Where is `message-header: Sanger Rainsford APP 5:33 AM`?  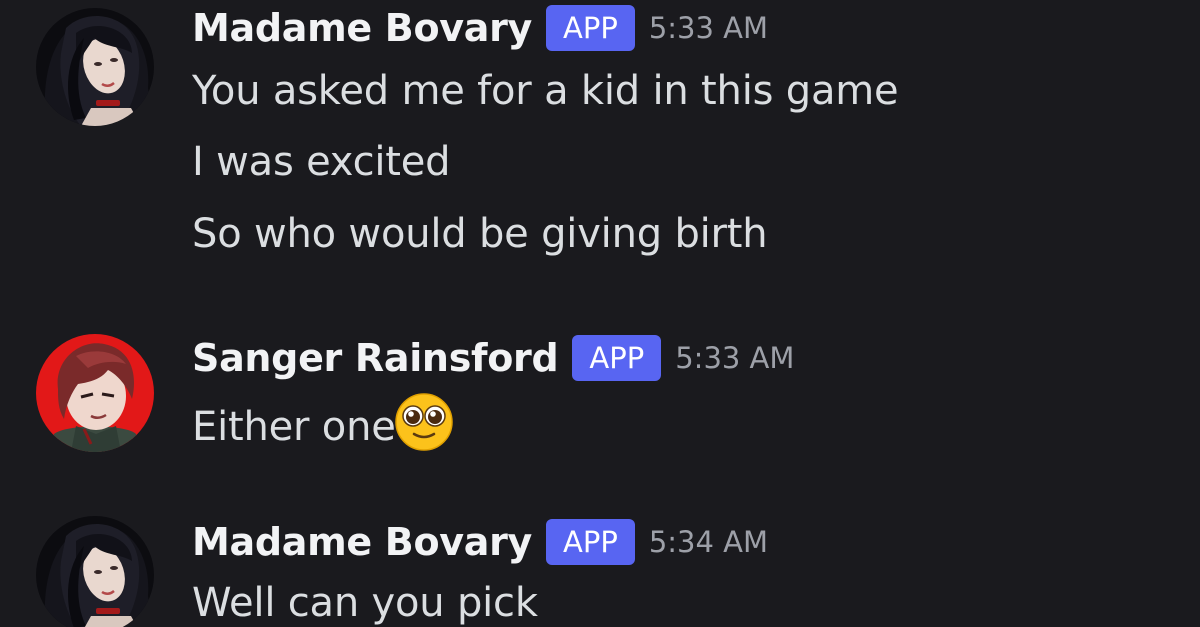
message-header: Sanger Rainsford APP 5:33 AM is located at coordinates (493, 358).